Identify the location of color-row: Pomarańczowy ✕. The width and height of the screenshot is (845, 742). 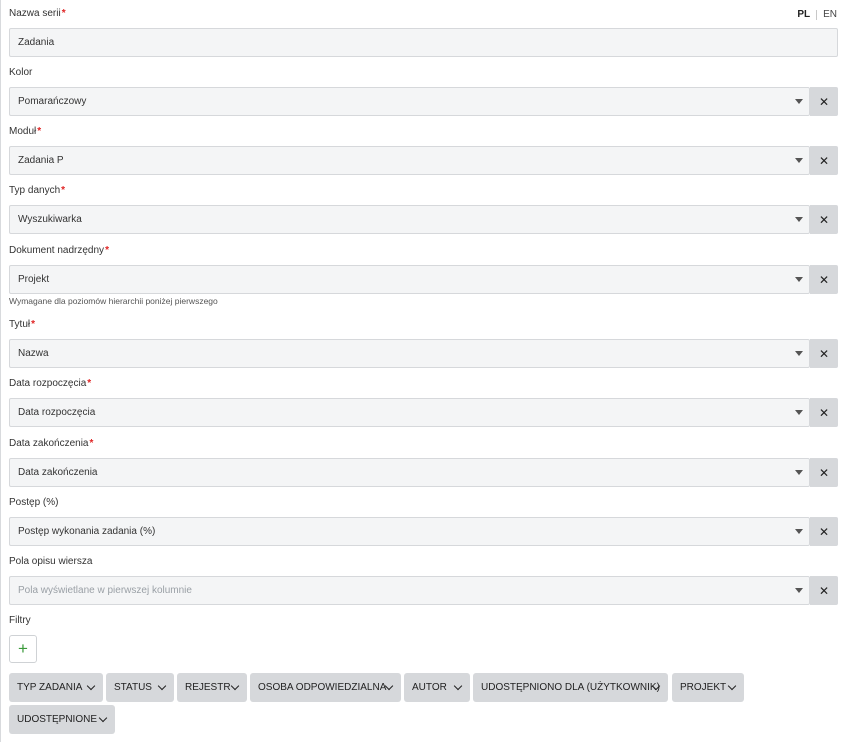
(423, 101).